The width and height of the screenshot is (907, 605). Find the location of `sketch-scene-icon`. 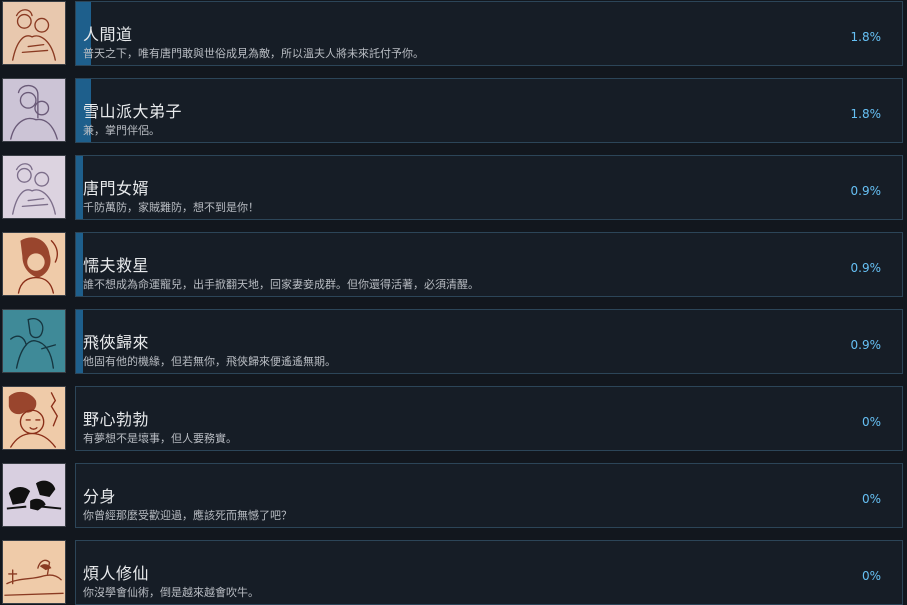

sketch-scene-icon is located at coordinates (34, 572).